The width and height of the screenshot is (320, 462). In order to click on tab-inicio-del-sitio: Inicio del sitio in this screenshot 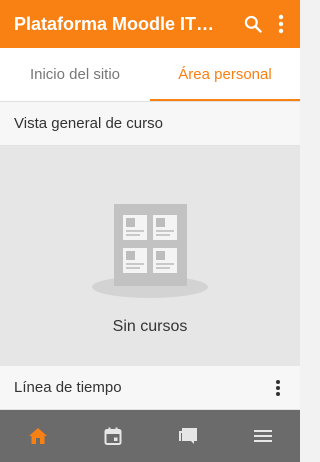, I will do `click(75, 74)`.